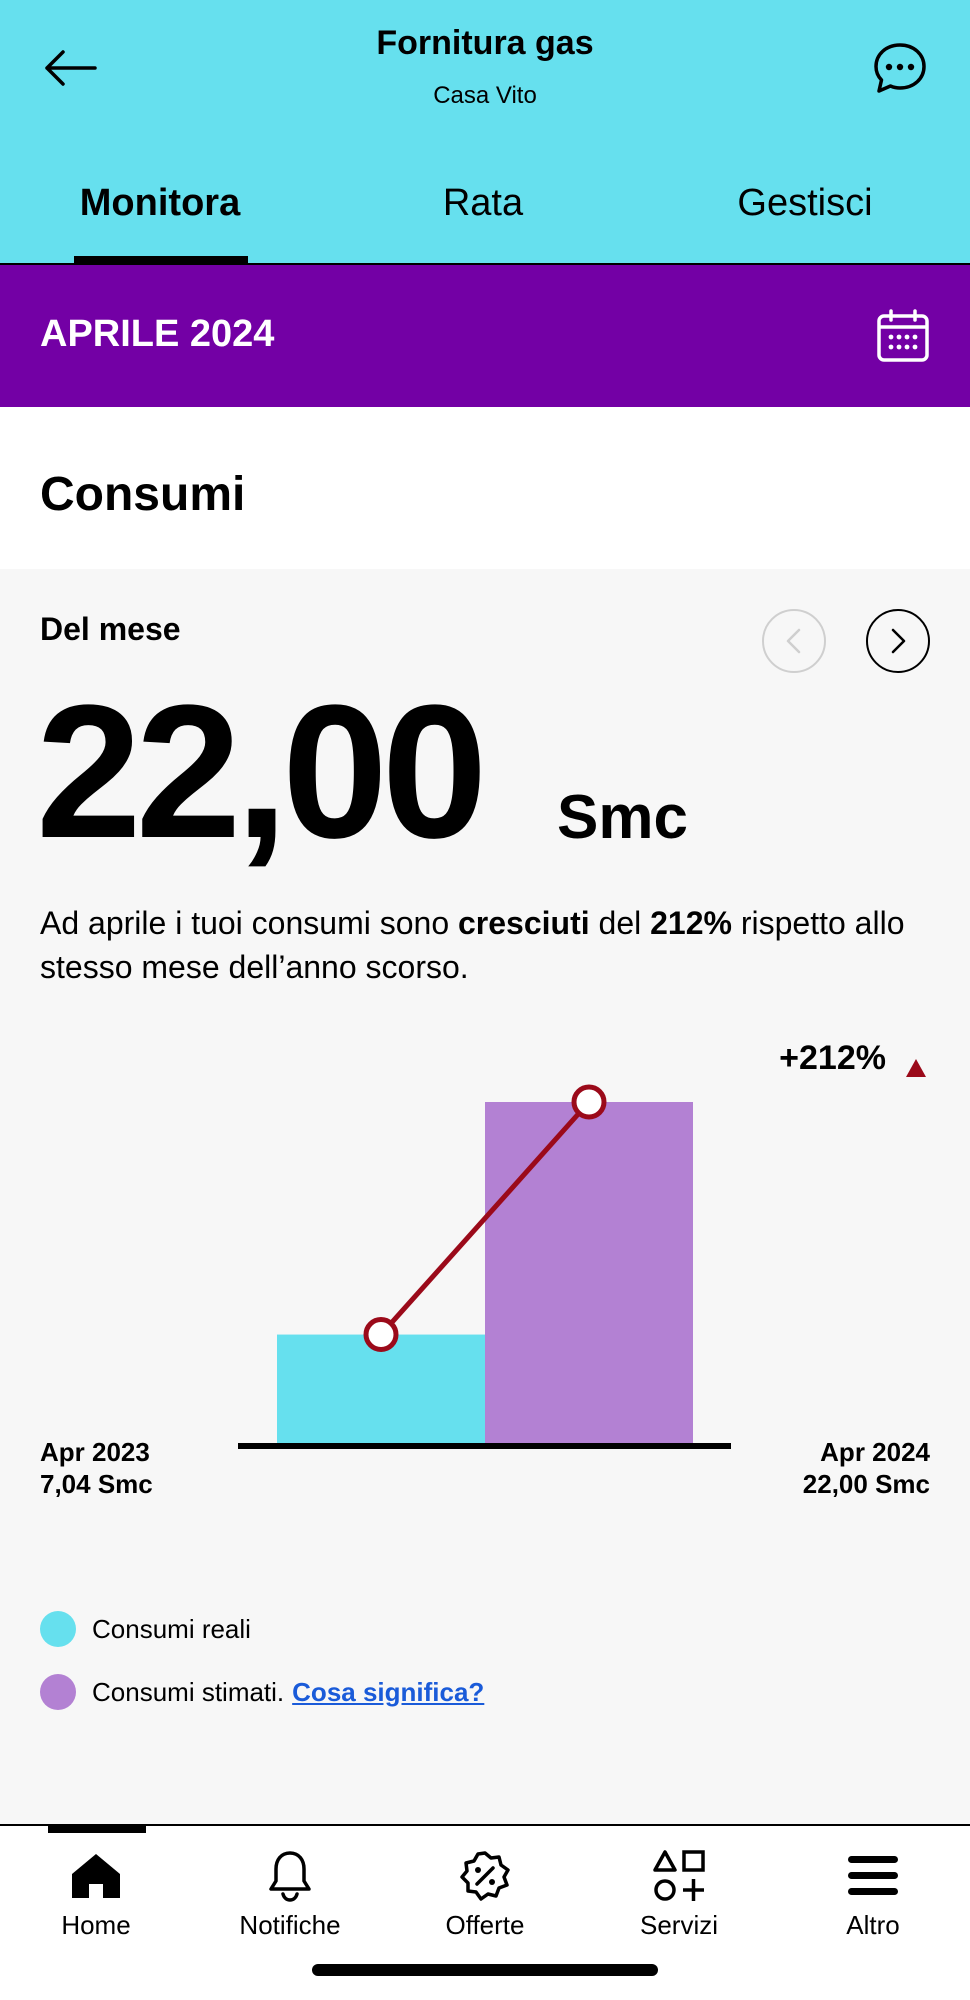 The width and height of the screenshot is (970, 2000). Describe the element at coordinates (483, 203) in the screenshot. I see `tab-rata: Rata` at that location.